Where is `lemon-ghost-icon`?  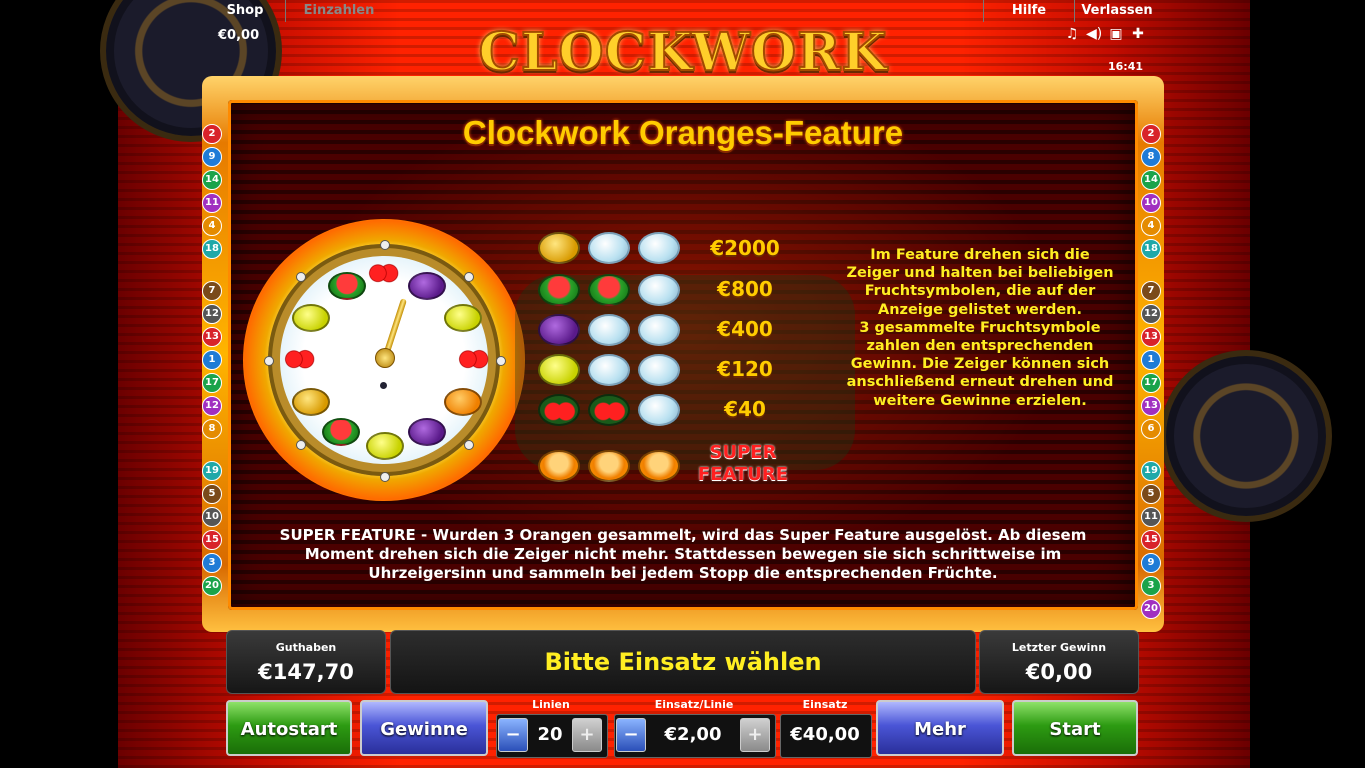
lemon-ghost-icon is located at coordinates (659, 370).